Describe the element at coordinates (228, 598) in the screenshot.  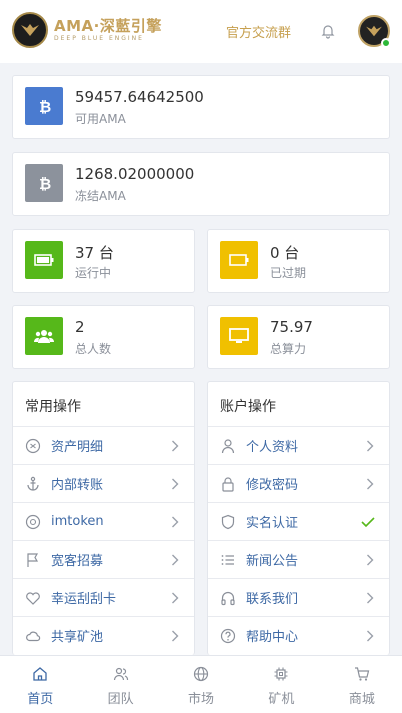
I see `headphones-icon` at that location.